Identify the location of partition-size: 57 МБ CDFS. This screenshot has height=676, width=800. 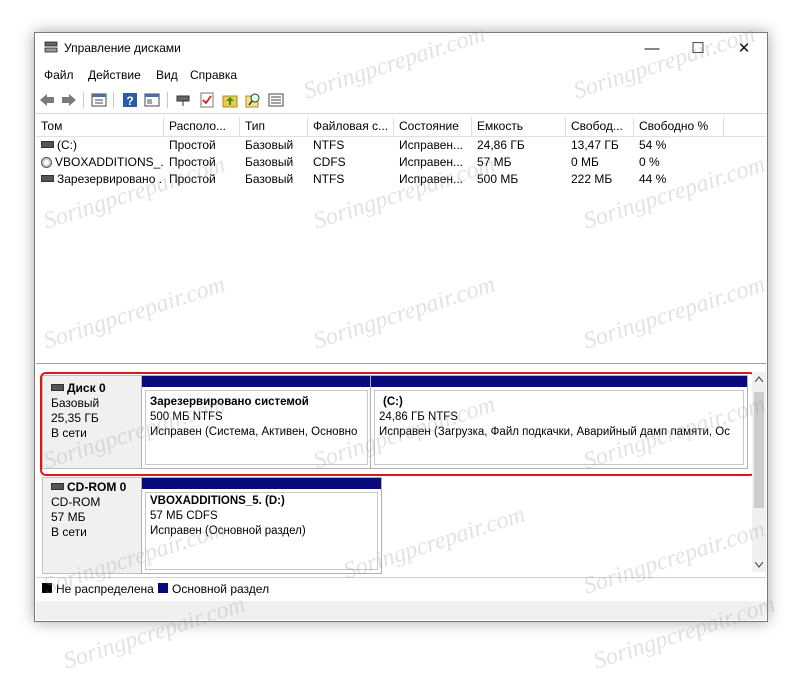
(184, 516).